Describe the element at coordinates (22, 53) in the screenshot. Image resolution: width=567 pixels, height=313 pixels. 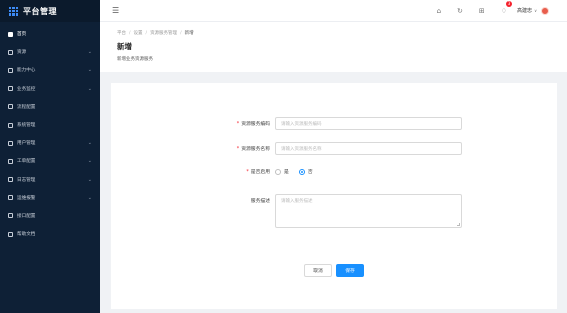
I see `sidebar-item-label: 资源` at that location.